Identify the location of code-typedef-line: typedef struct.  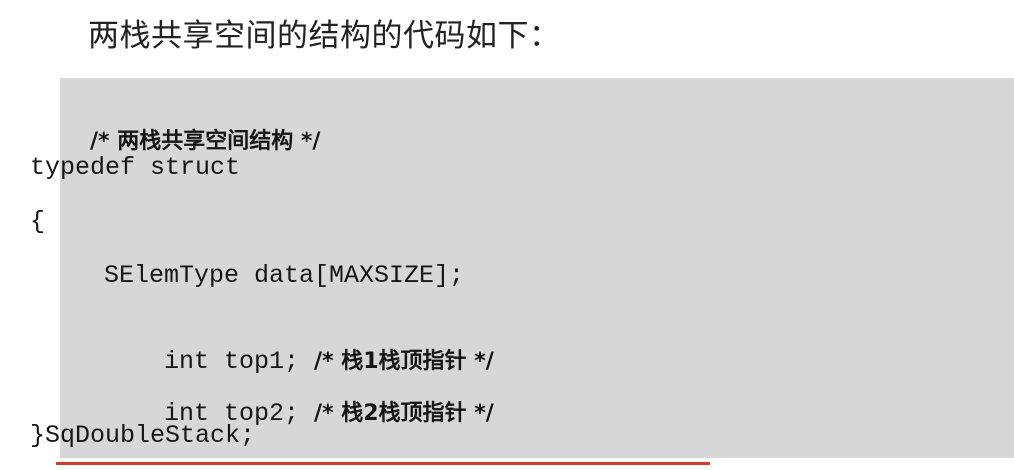
(135, 167).